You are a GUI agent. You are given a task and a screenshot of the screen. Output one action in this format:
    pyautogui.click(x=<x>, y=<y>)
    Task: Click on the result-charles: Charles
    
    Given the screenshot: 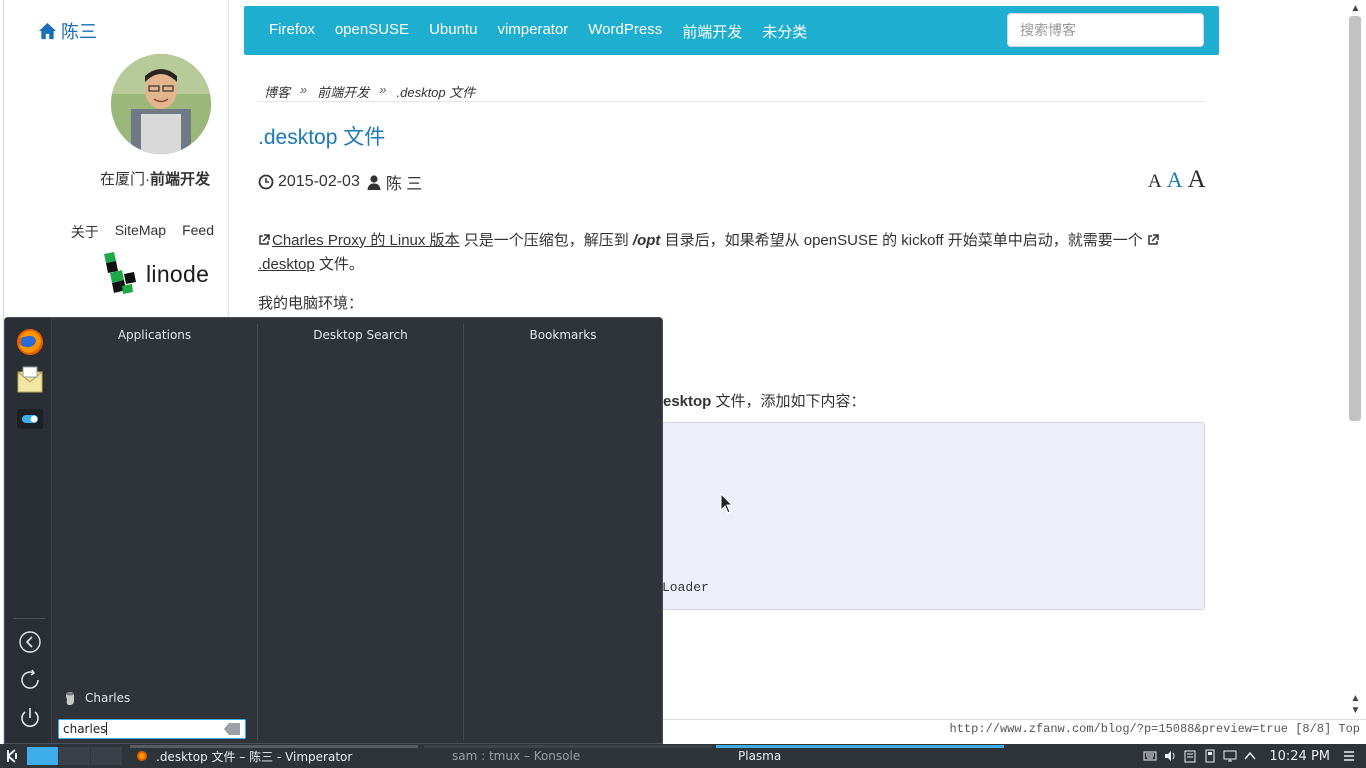 What is the action you would take?
    pyautogui.click(x=96, y=698)
    